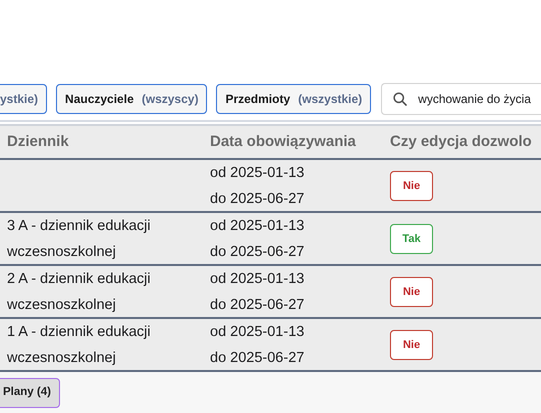  I want to click on edit-allowed-button: Tak, so click(411, 239).